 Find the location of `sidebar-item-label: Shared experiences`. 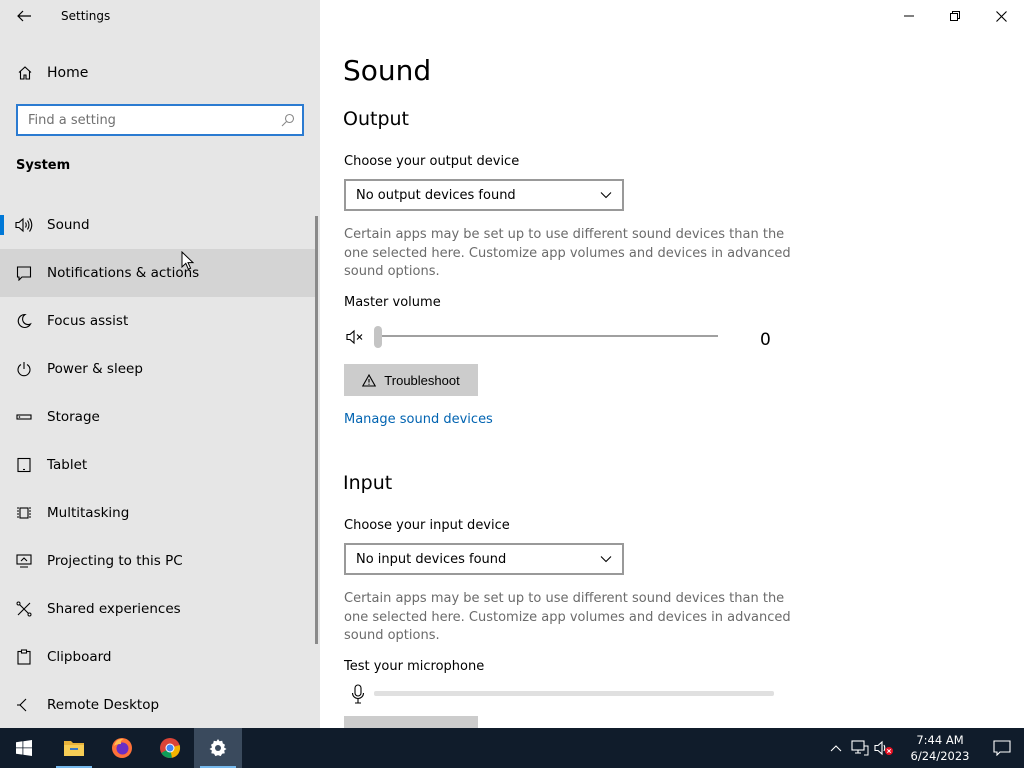

sidebar-item-label: Shared experiences is located at coordinates (114, 609).